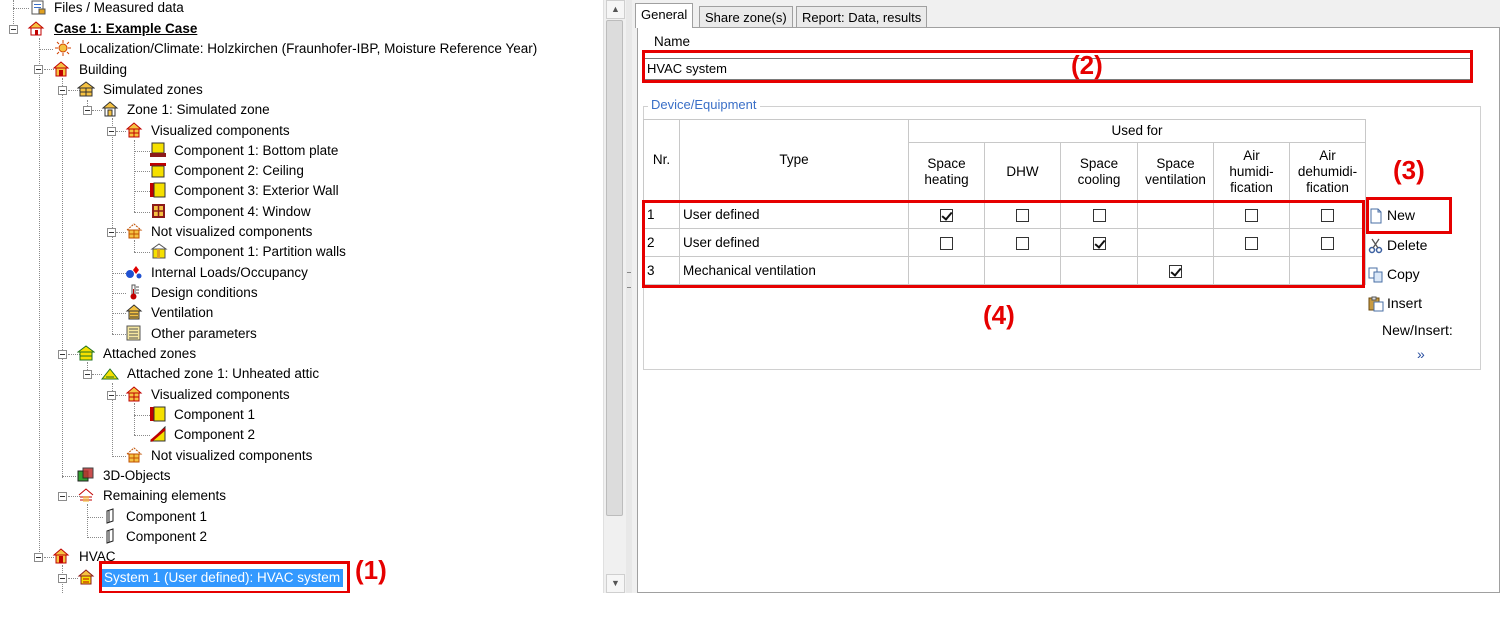 The image size is (1500, 617). Describe the element at coordinates (664, 15) in the screenshot. I see `tab-general: General` at that location.